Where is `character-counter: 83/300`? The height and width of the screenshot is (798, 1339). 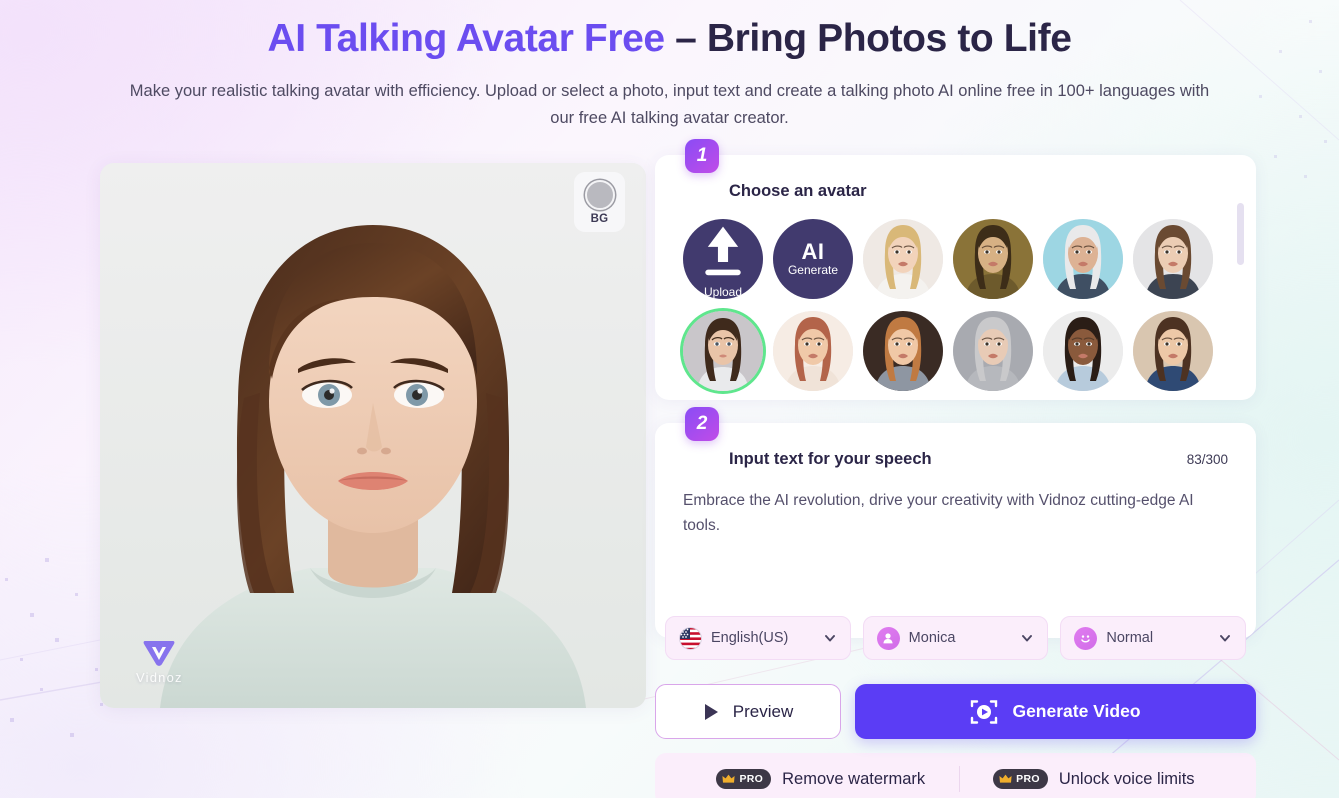
character-counter: 83/300 is located at coordinates (1207, 459).